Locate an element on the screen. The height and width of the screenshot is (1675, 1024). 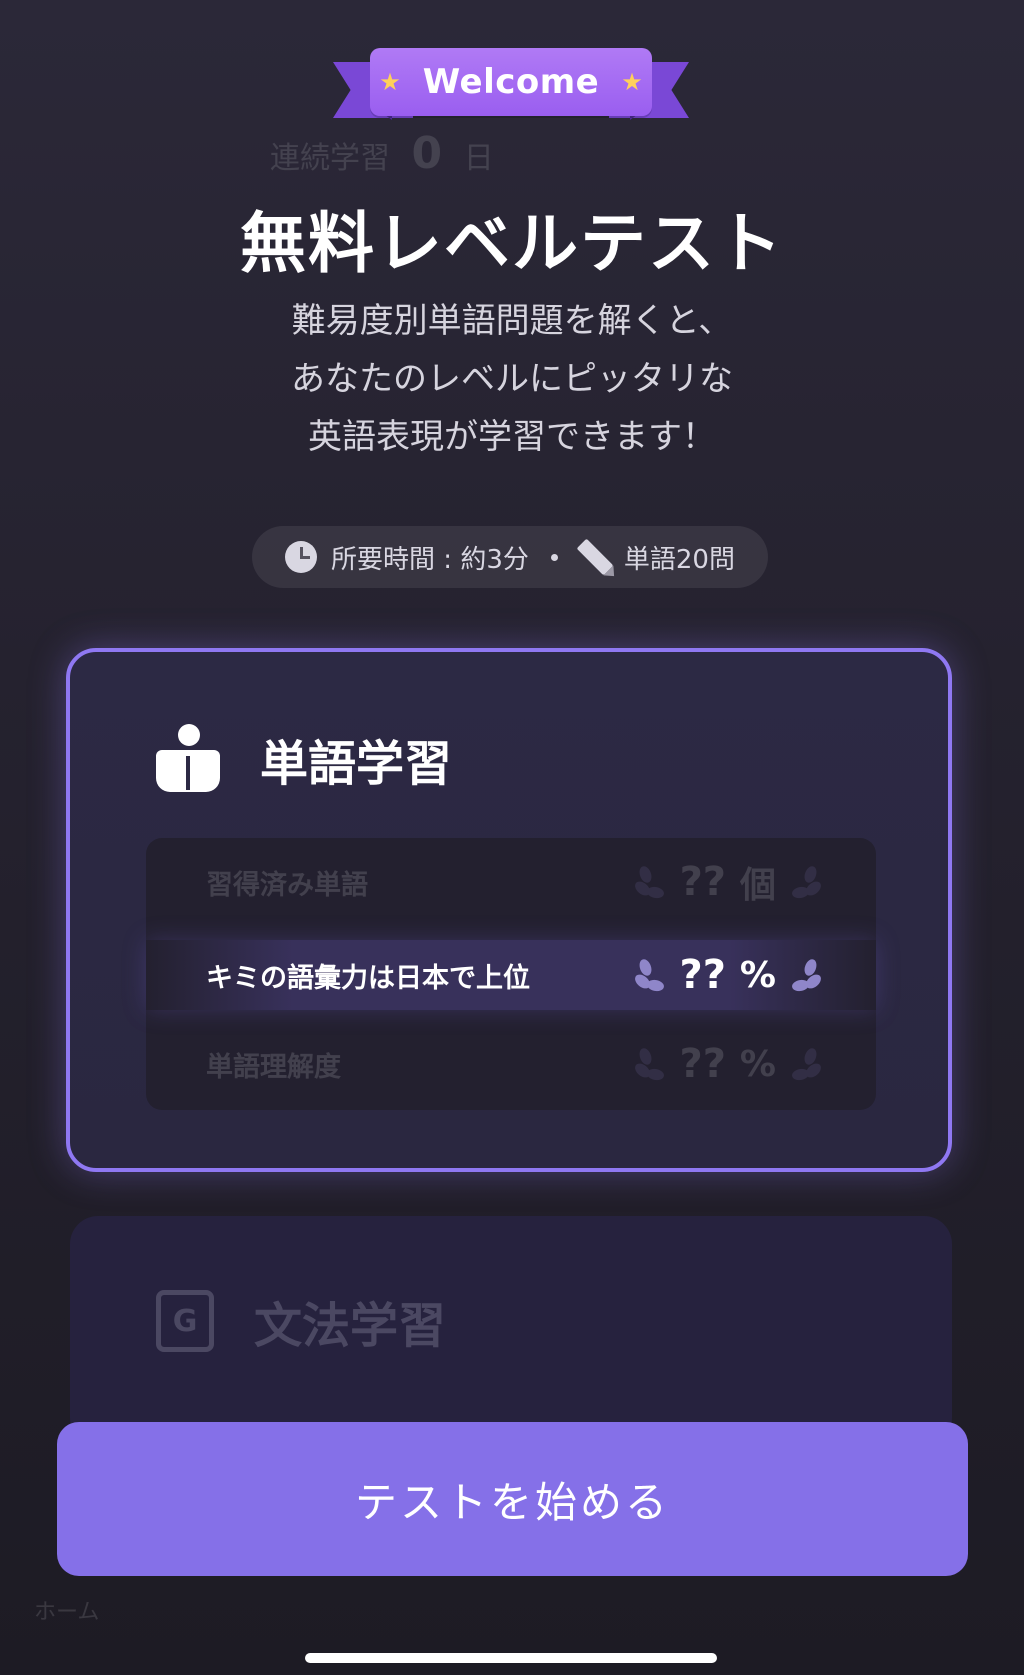
subtitle-line: 英語表現が学習できます！ is located at coordinates (512, 437).